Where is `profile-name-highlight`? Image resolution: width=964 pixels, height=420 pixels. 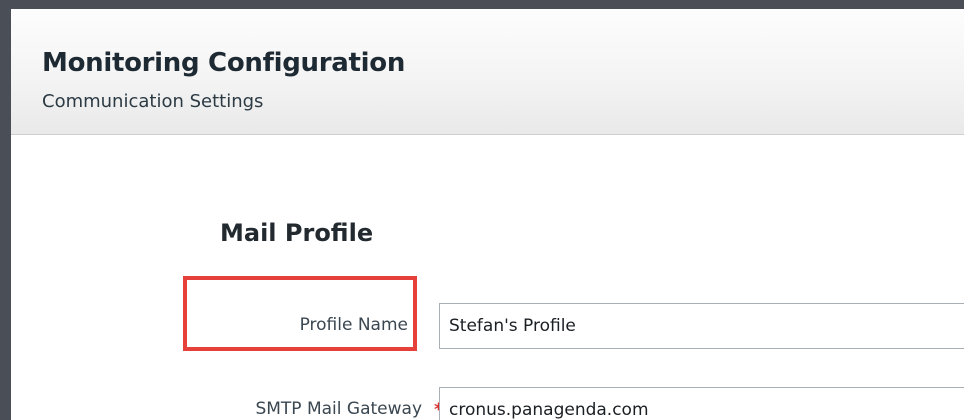
profile-name-highlight is located at coordinates (300, 313).